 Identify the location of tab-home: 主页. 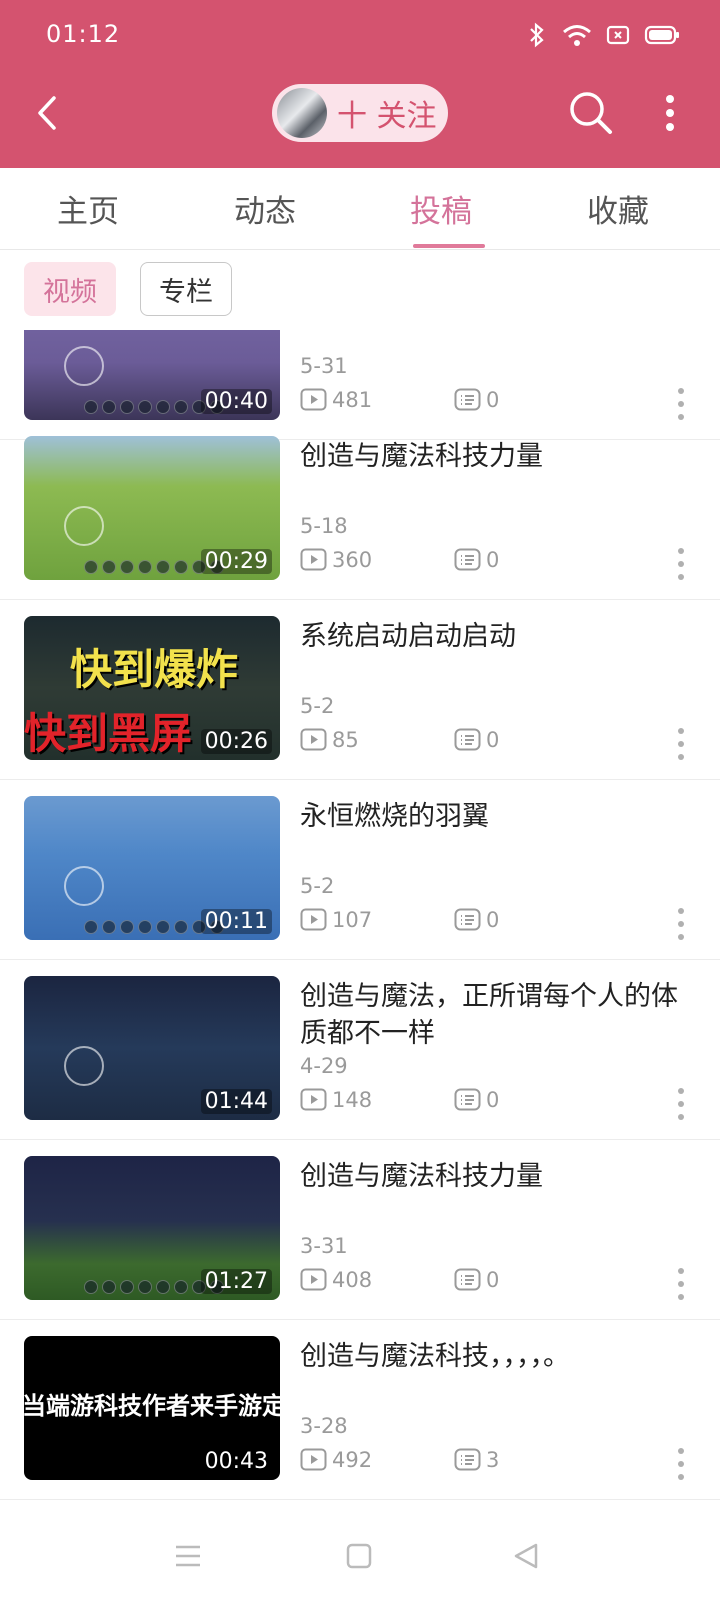
(88, 208).